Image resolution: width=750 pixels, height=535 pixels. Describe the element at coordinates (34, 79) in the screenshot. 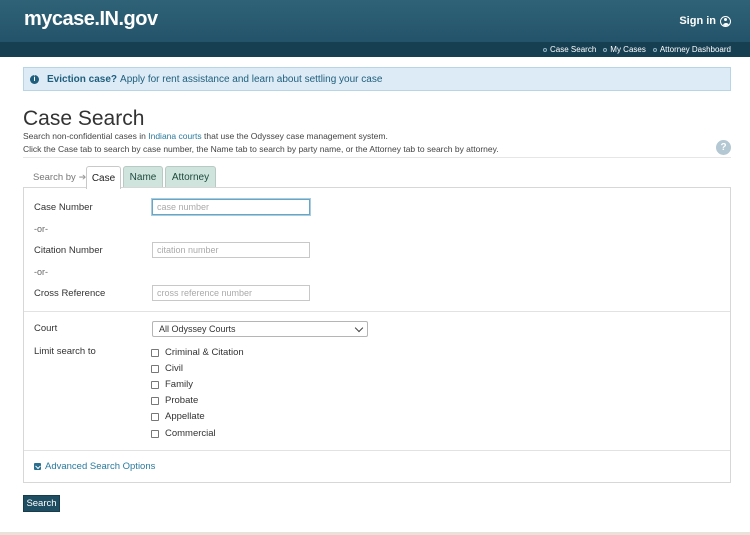

I see `info-icon: i` at that location.